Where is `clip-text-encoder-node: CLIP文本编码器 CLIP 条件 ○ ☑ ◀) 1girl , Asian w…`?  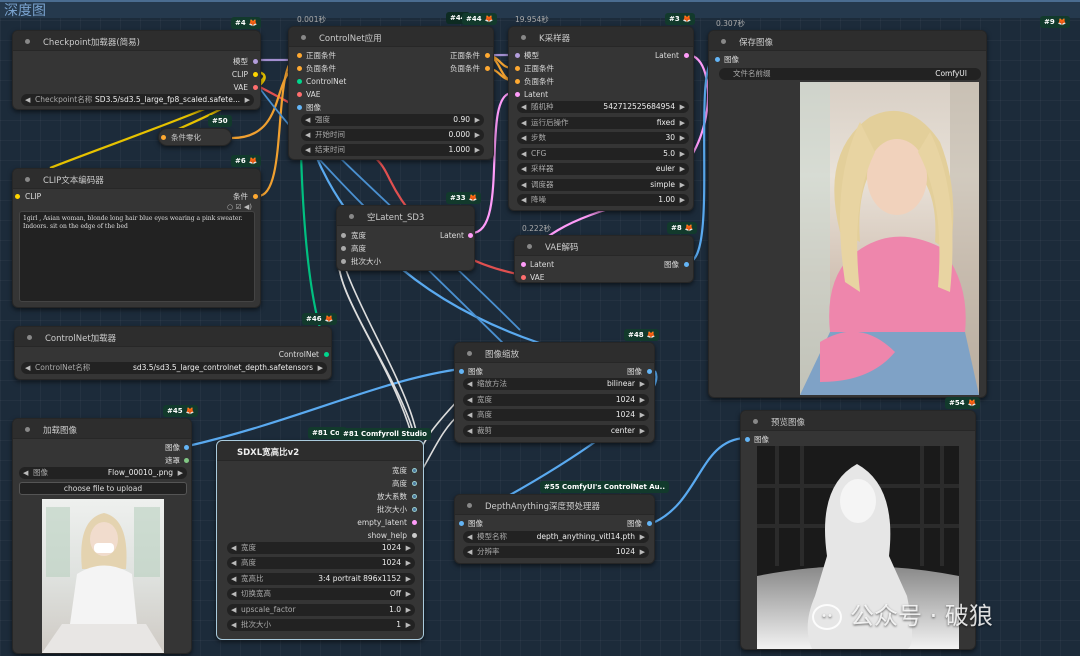 clip-text-encoder-node: CLIP文本编码器 CLIP 条件 ○ ☑ ◀) 1girl , Asian w… is located at coordinates (136, 238).